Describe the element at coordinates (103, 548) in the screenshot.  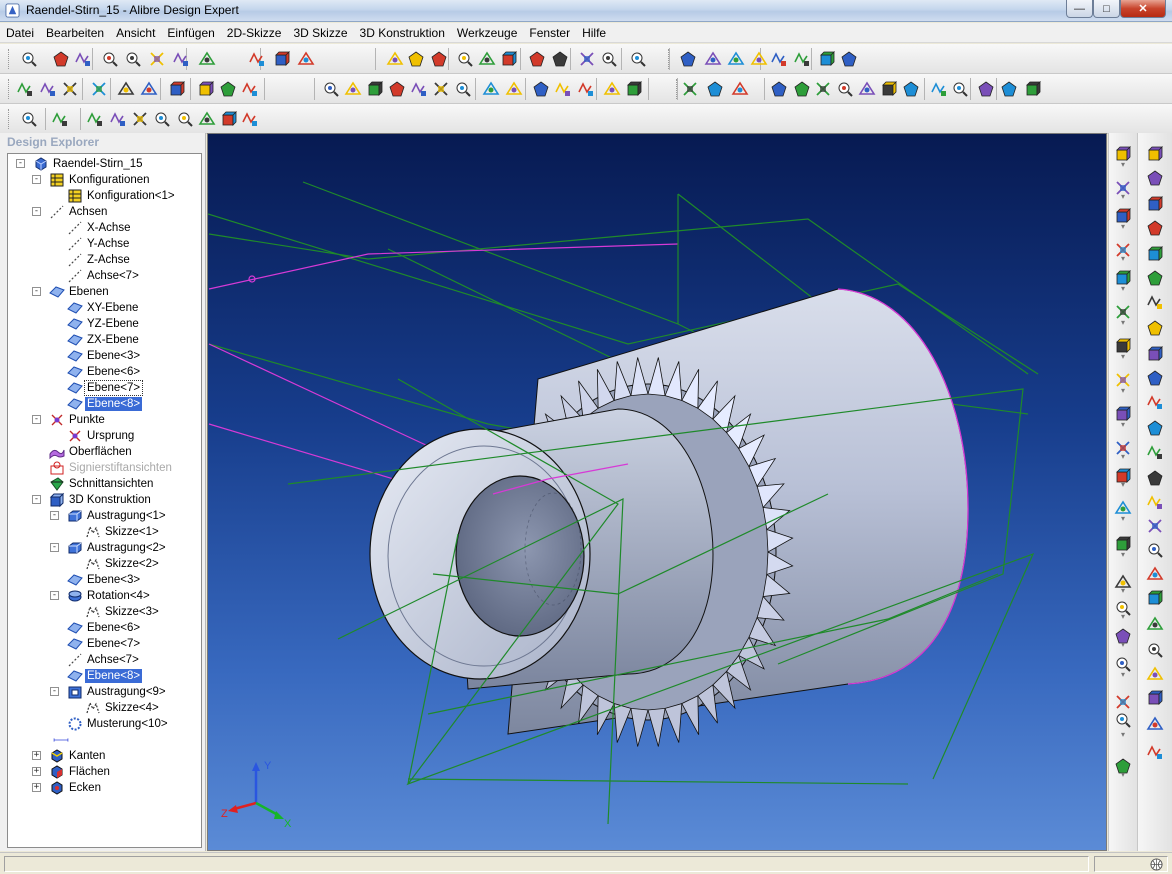
I see `tree-item: - Austragung<2>` at that location.